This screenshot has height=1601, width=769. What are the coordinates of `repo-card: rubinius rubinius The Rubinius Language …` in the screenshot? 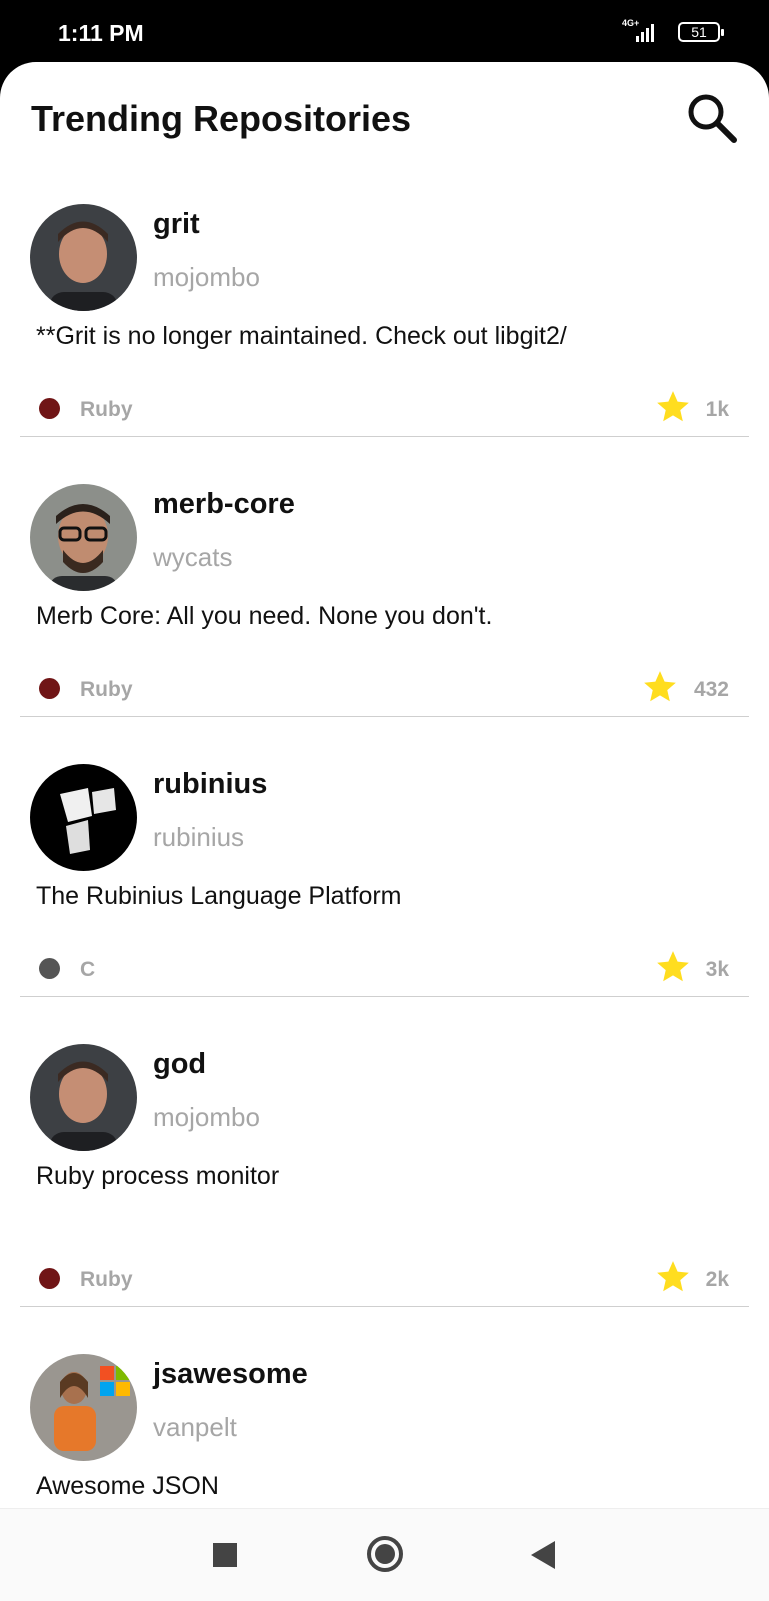 It's located at (384, 875).